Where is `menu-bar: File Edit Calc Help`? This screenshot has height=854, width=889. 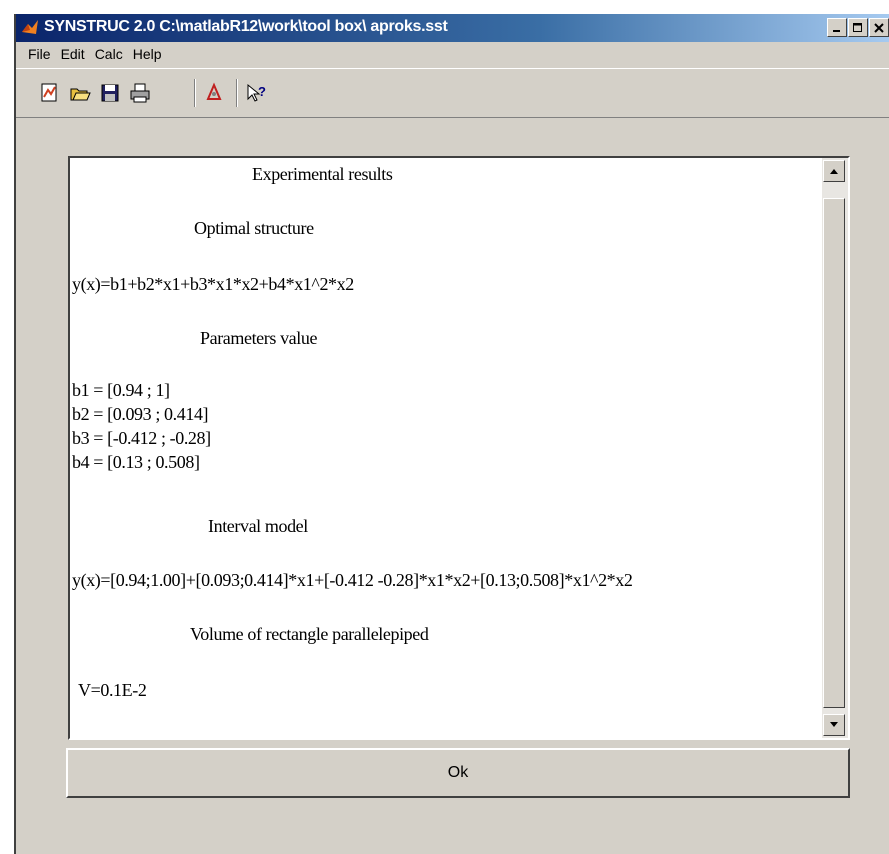 menu-bar: File Edit Calc Help is located at coordinates (452, 54).